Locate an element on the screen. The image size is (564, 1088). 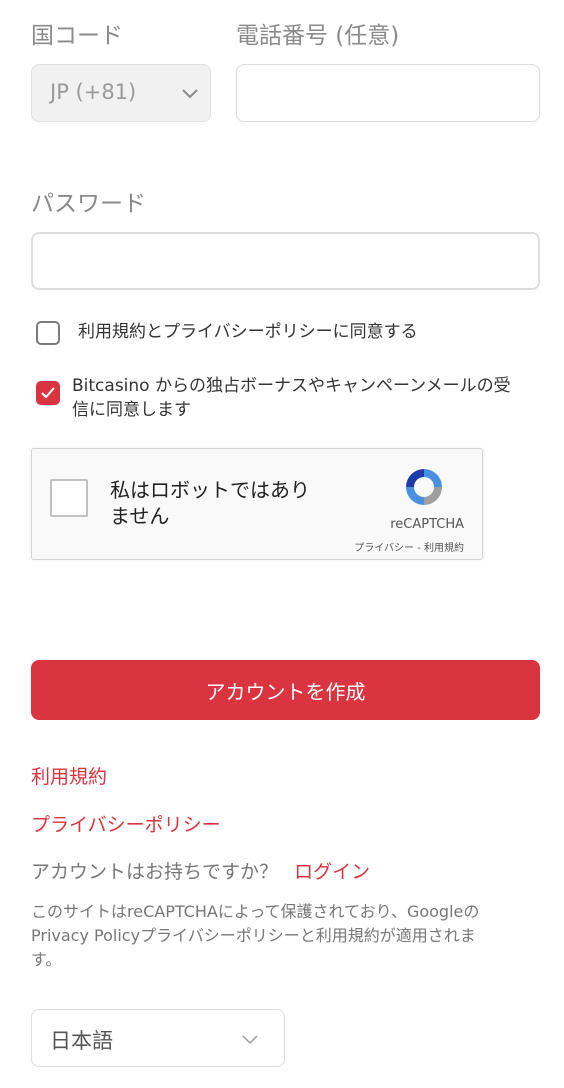
promo-checkbox-label-line2: 信に同意します is located at coordinates (131, 410).